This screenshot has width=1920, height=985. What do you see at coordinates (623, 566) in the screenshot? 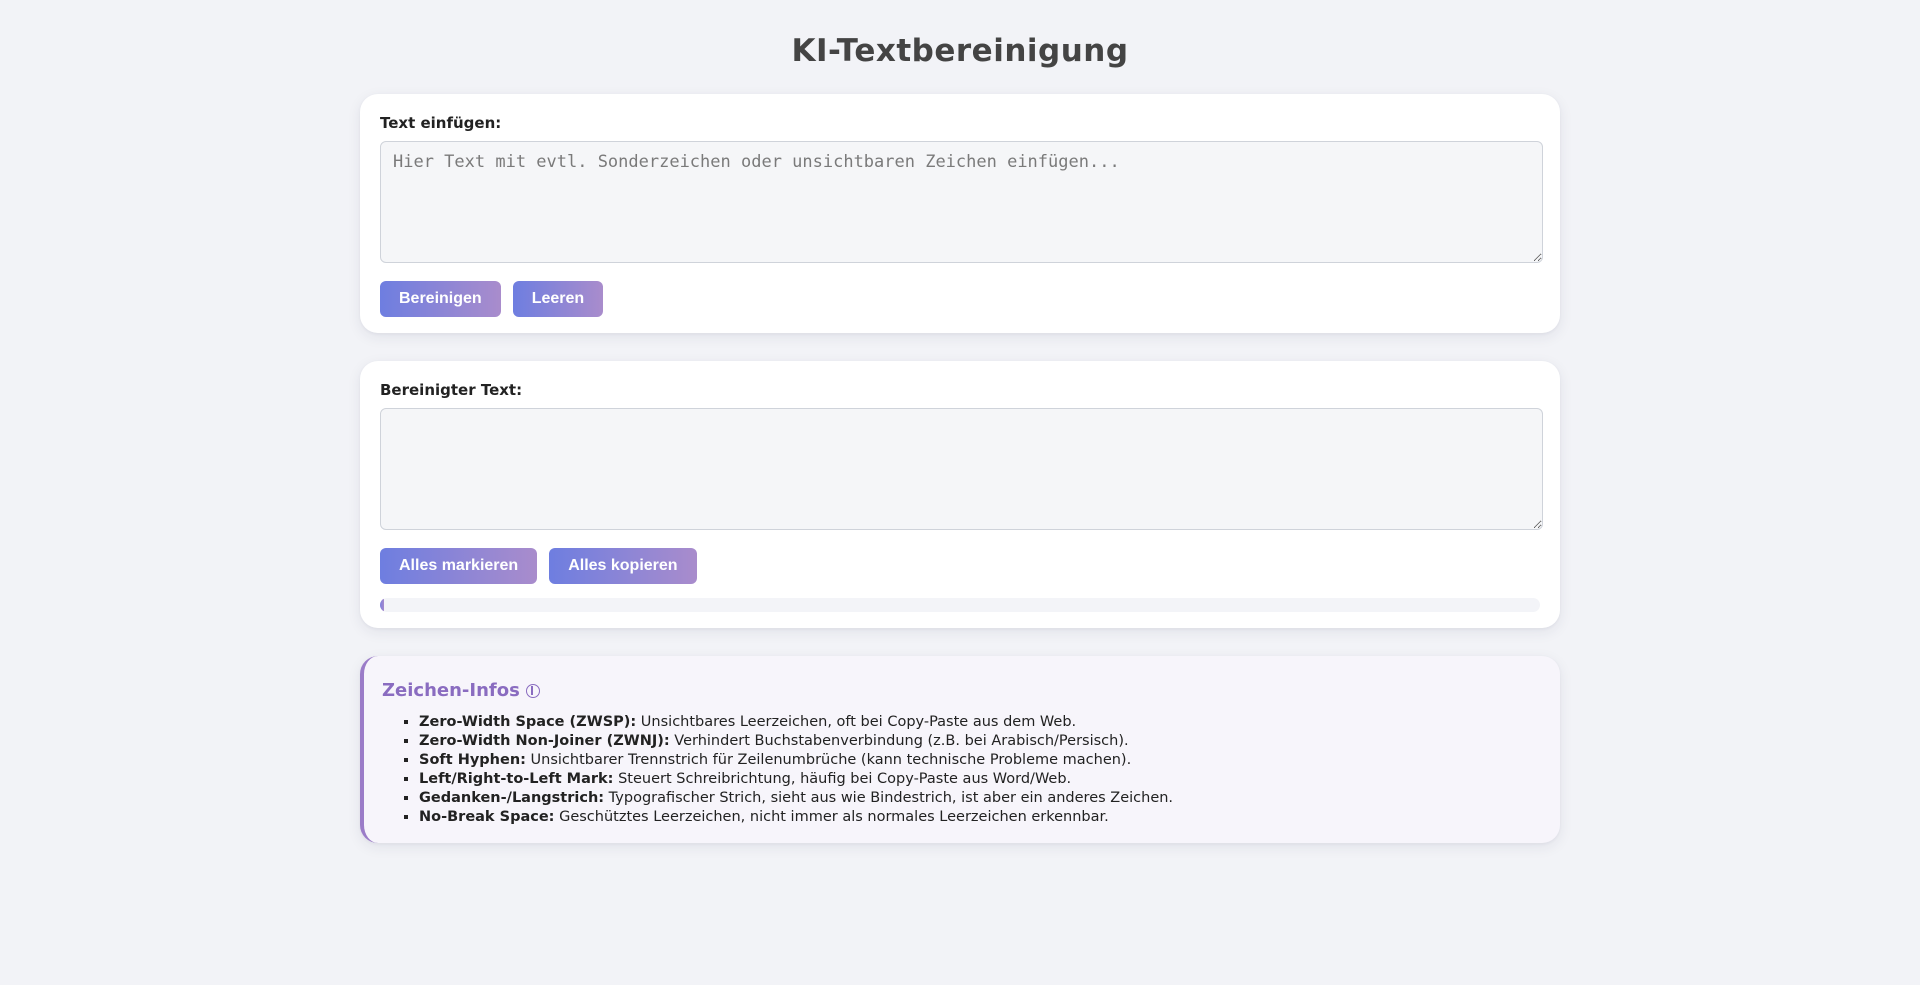
I see `copy-all-button: Alles kopieren` at bounding box center [623, 566].